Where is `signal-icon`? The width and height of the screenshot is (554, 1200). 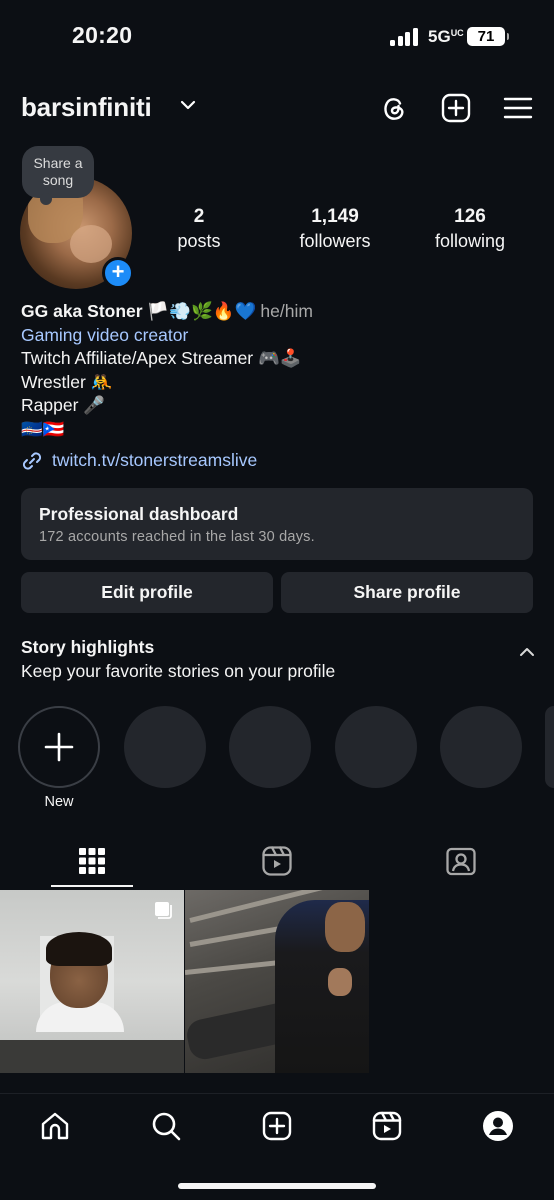
signal-icon is located at coordinates (405, 37).